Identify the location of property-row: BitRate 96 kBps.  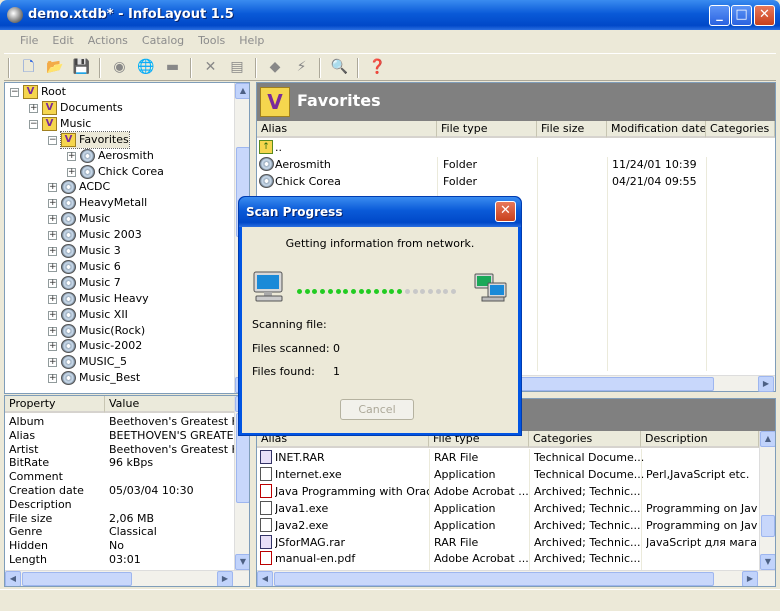
(120, 463).